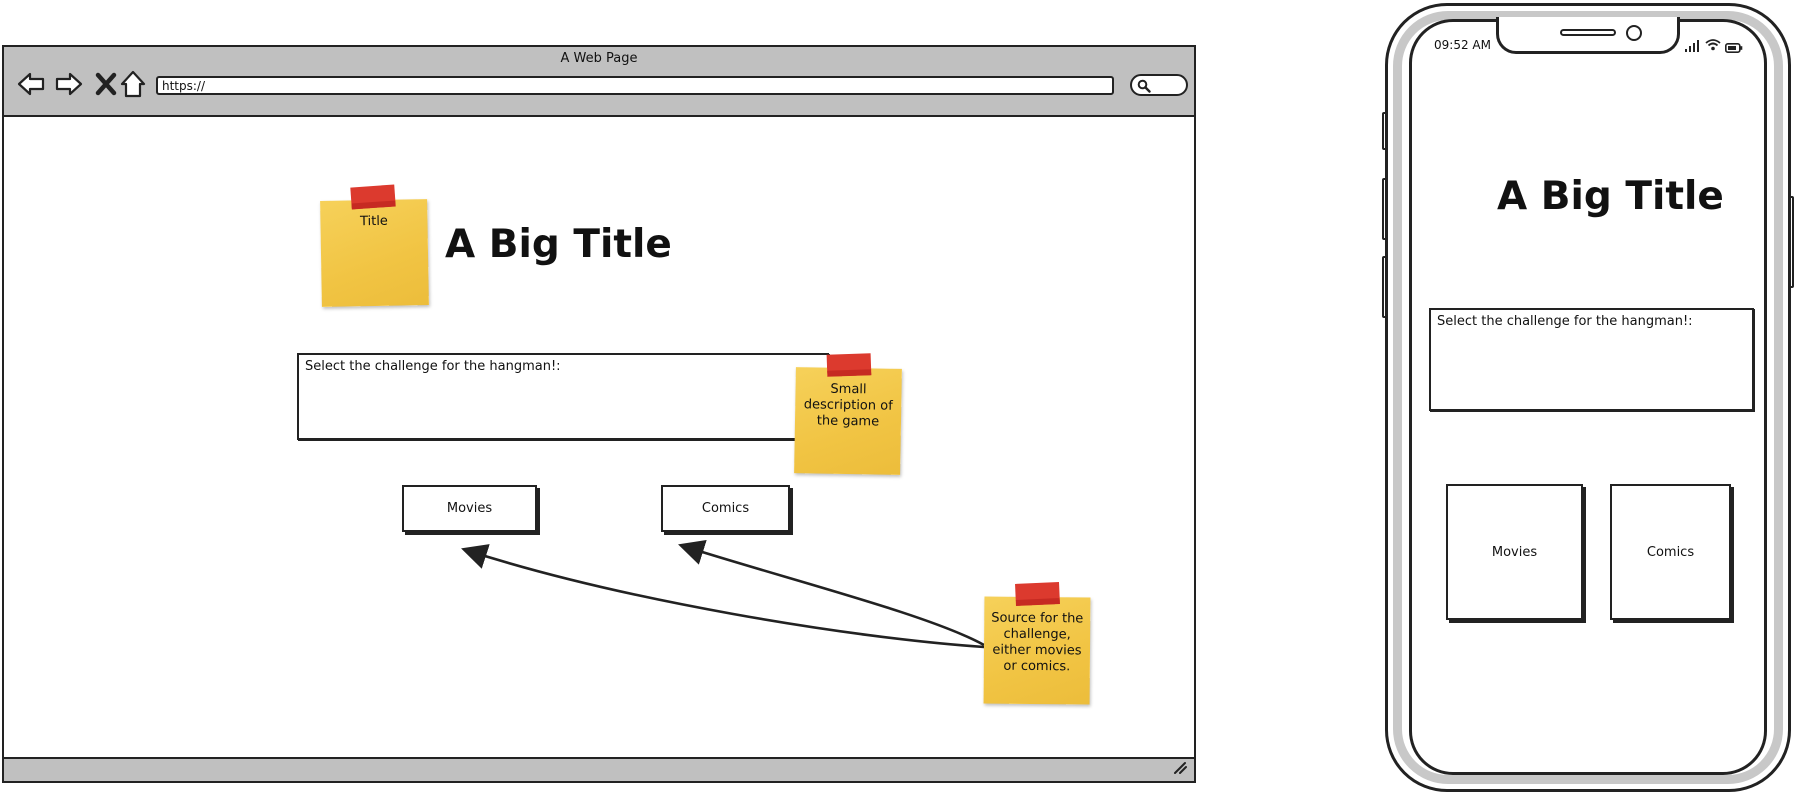 The image size is (1795, 795). What do you see at coordinates (1713, 45) in the screenshot?
I see `wifi-icon` at bounding box center [1713, 45].